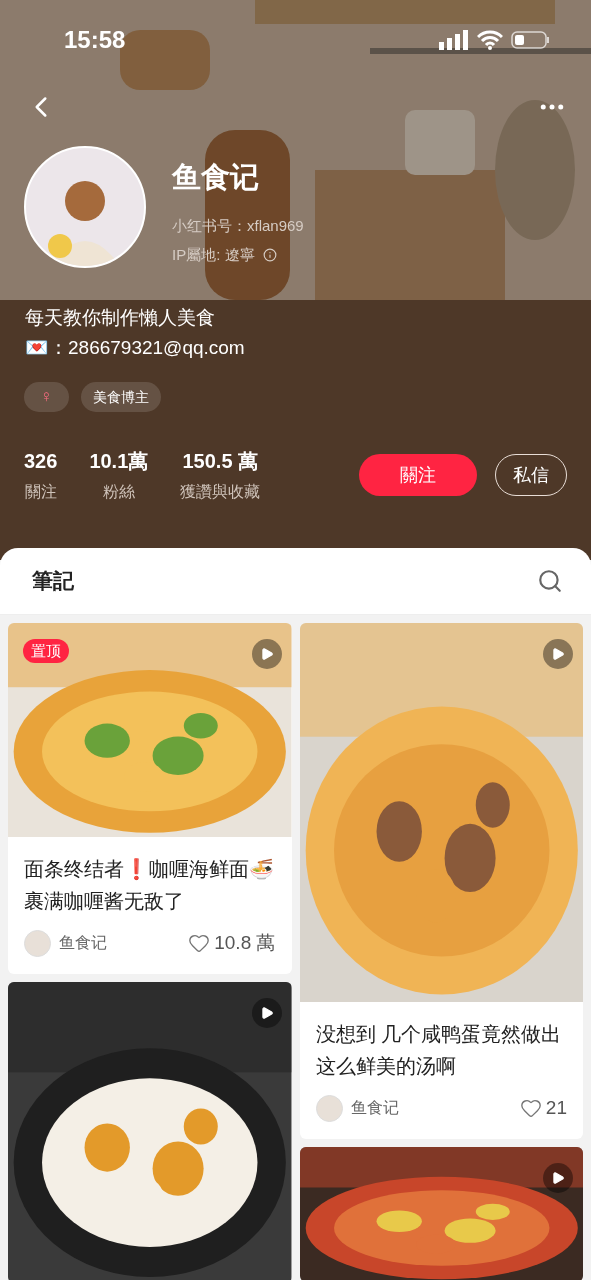 The width and height of the screenshot is (591, 1280). I want to click on profile-tag: 美食博主, so click(120, 397).